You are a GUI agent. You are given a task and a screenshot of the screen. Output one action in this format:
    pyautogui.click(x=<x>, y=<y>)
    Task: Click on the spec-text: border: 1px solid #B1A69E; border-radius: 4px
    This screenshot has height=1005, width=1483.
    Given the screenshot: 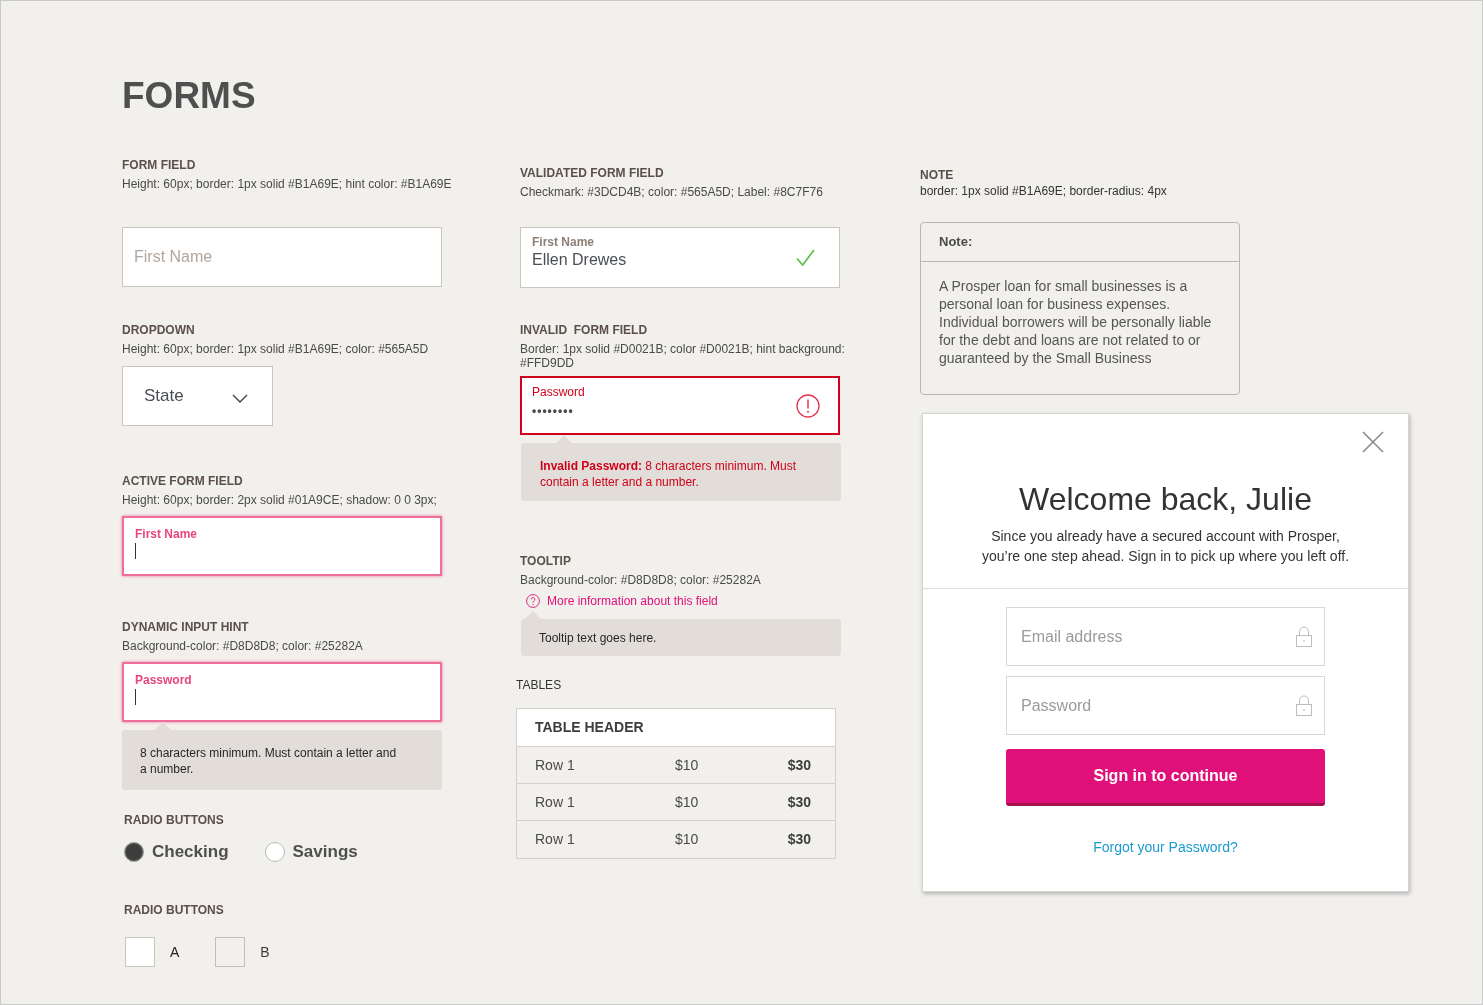 What is the action you would take?
    pyautogui.click(x=1043, y=191)
    